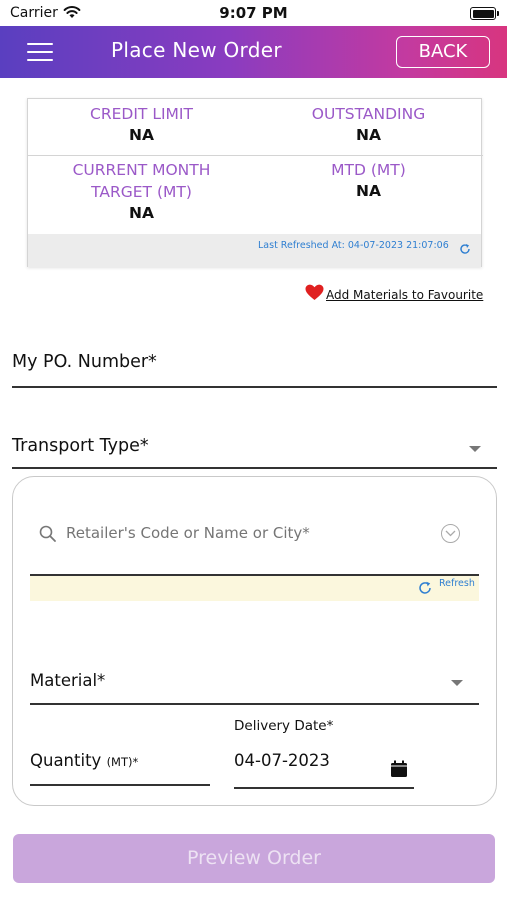 The height and width of the screenshot is (900, 507). Describe the element at coordinates (498, 13) in the screenshot. I see `battery-tip` at that location.